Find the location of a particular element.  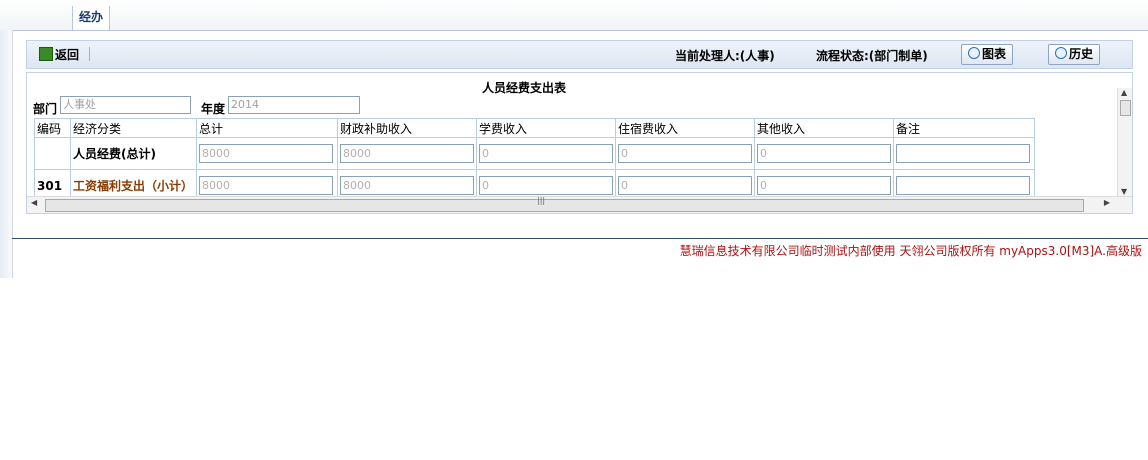

tab-bar: 经办 is located at coordinates (574, 15).